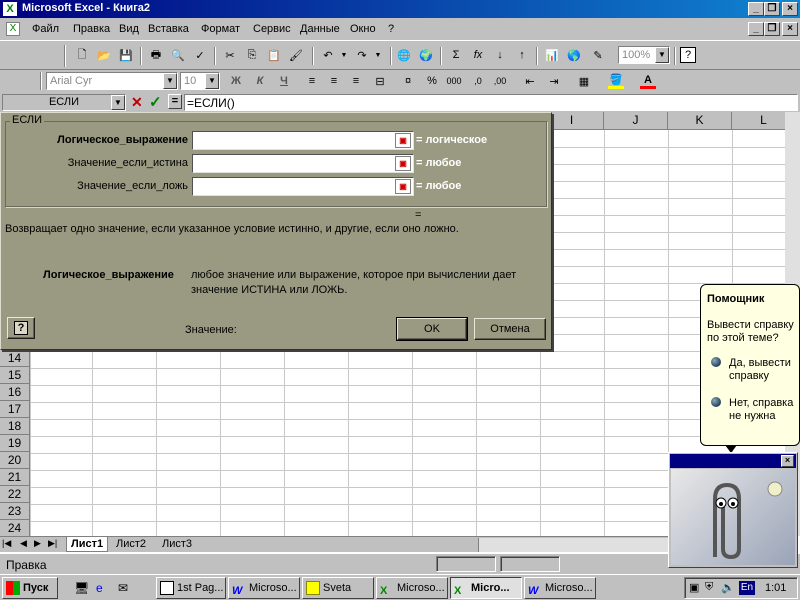 The height and width of the screenshot is (600, 800). I want to click on borders-icon: ▦, so click(584, 81).